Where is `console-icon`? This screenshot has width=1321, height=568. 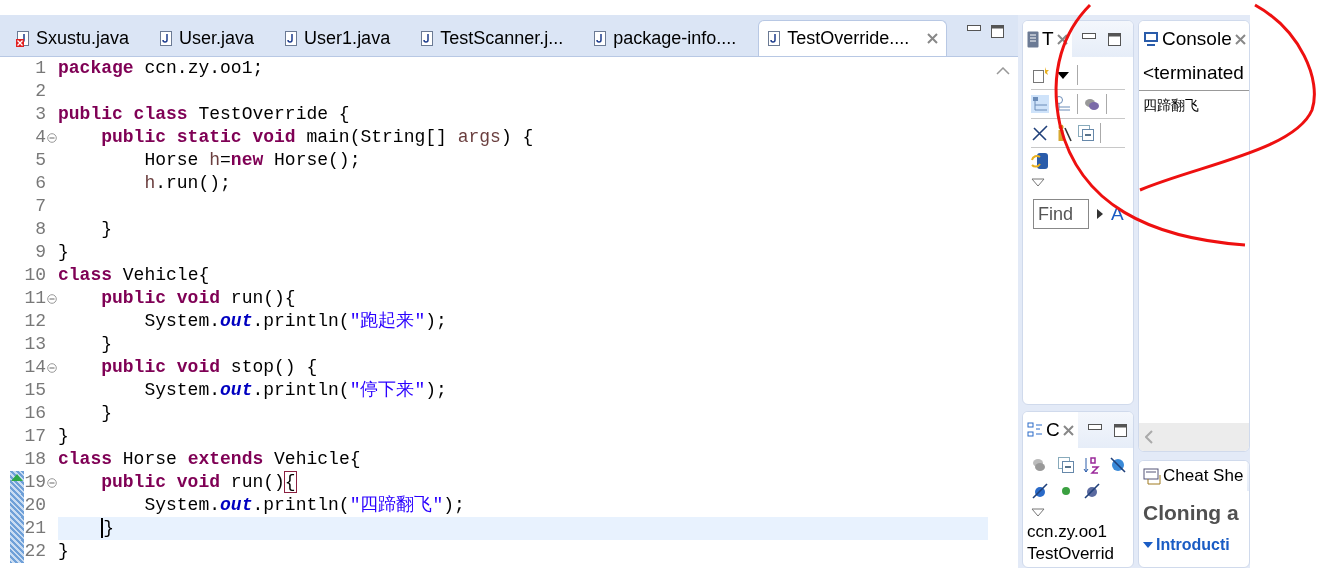 console-icon is located at coordinates (1151, 39).